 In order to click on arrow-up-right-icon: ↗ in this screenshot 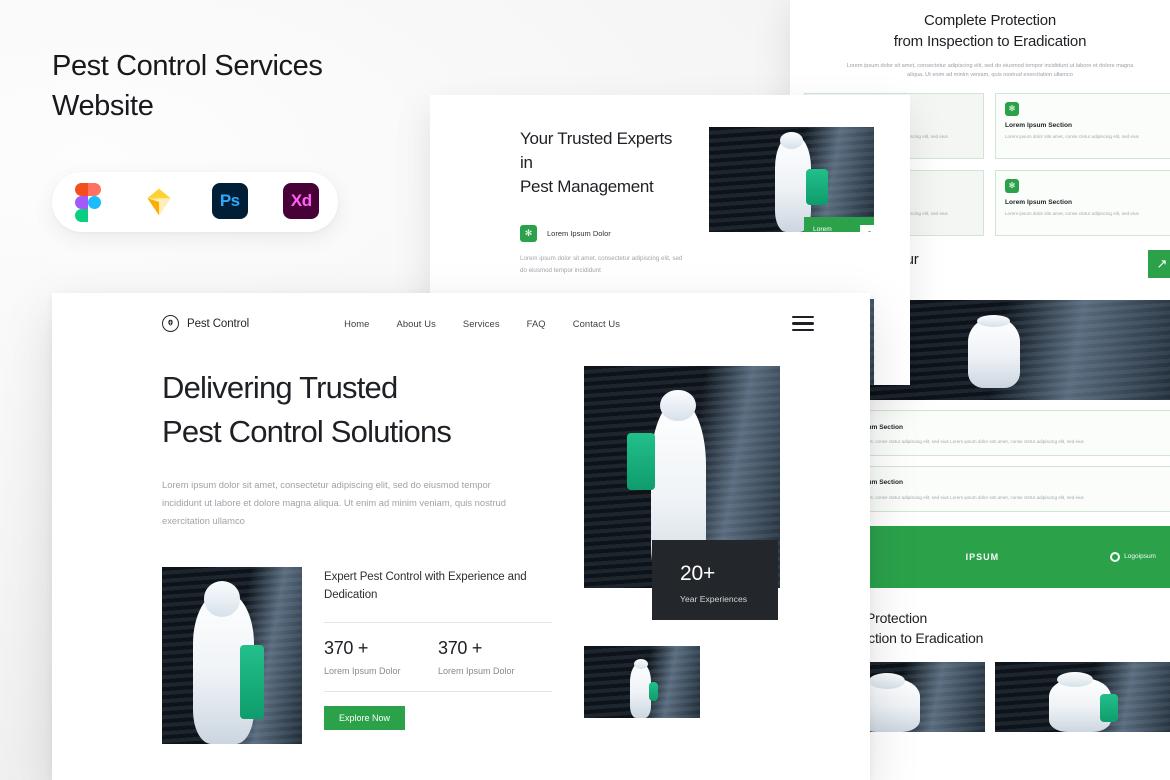, I will do `click(867, 228)`.